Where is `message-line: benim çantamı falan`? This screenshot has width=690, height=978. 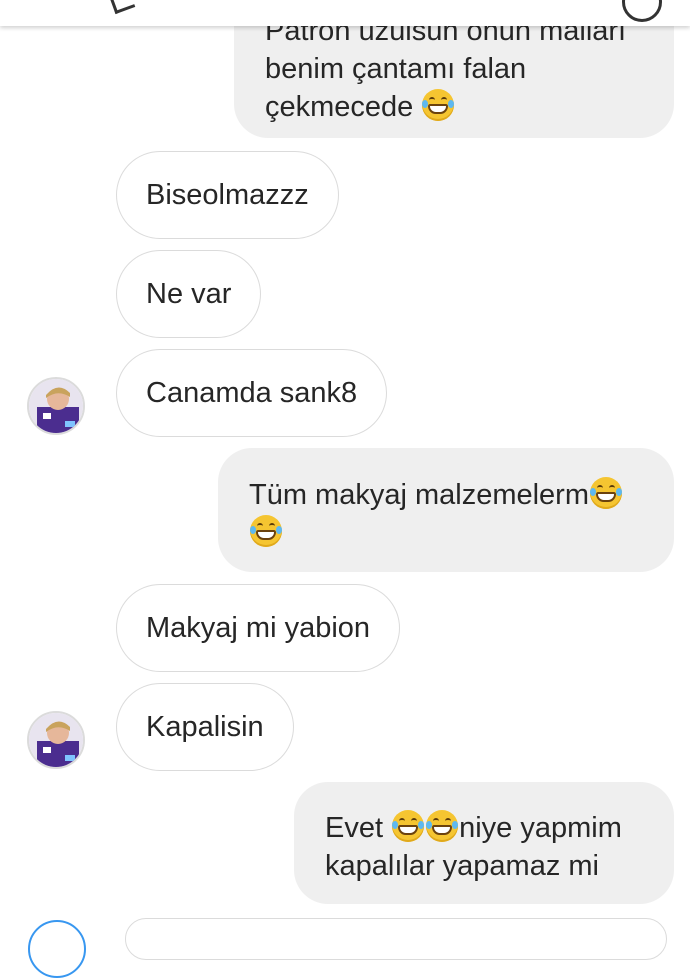
message-line: benim çantamı falan is located at coordinates (396, 69).